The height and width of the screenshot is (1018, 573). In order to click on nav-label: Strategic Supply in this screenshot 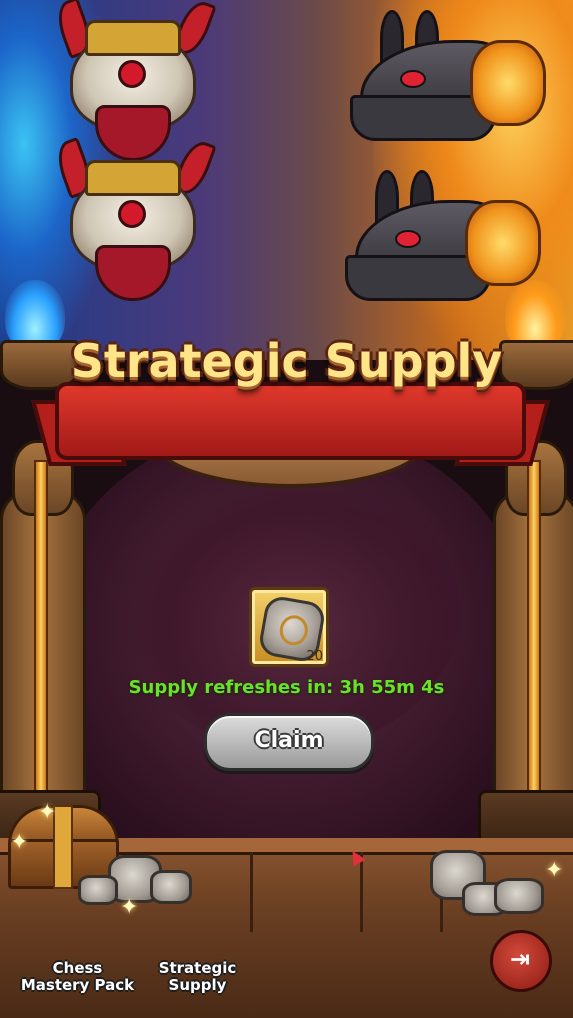, I will do `click(197, 976)`.